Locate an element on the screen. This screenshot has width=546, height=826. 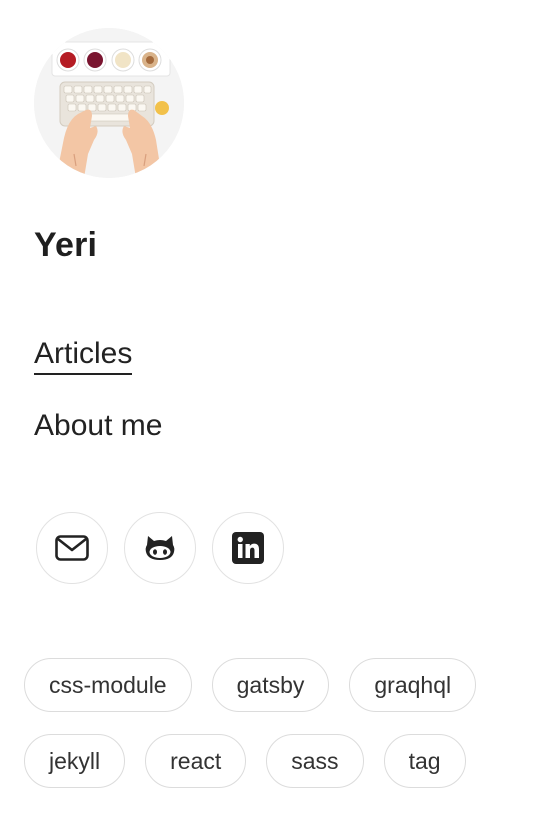
tag-sass: sass is located at coordinates (315, 761).